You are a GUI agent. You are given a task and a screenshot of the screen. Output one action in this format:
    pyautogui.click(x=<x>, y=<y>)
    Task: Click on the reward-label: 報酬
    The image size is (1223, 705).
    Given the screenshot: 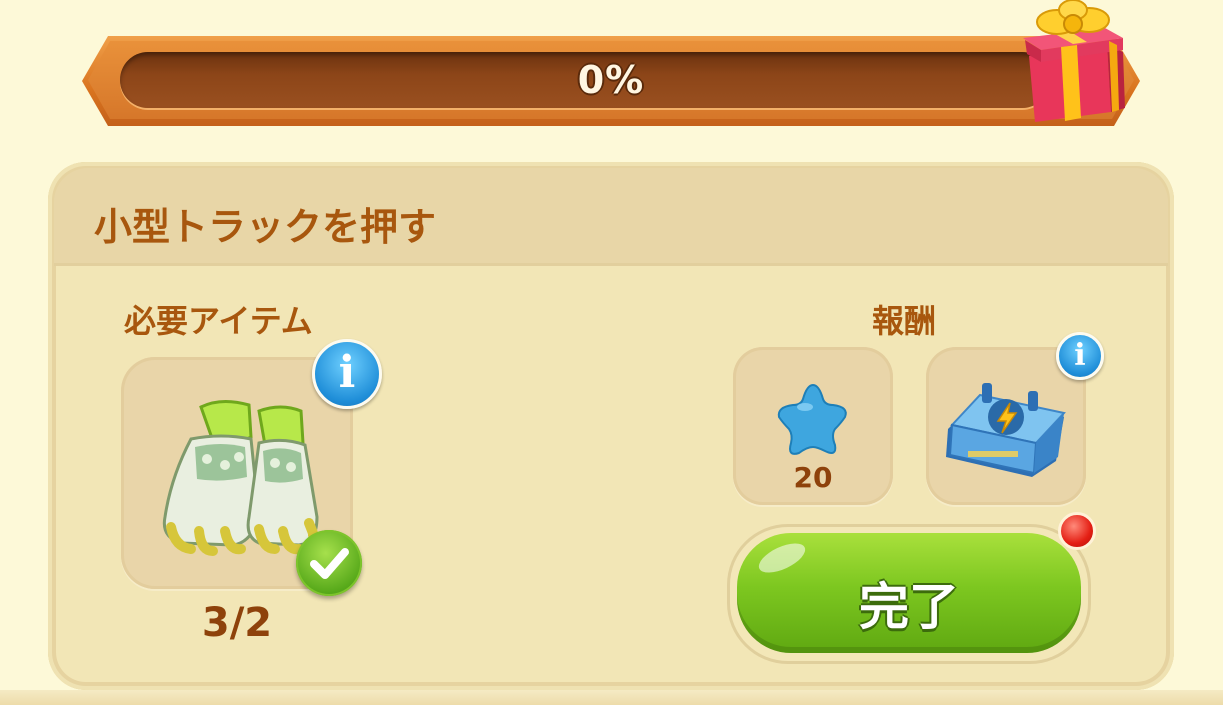 What is the action you would take?
    pyautogui.click(x=904, y=321)
    